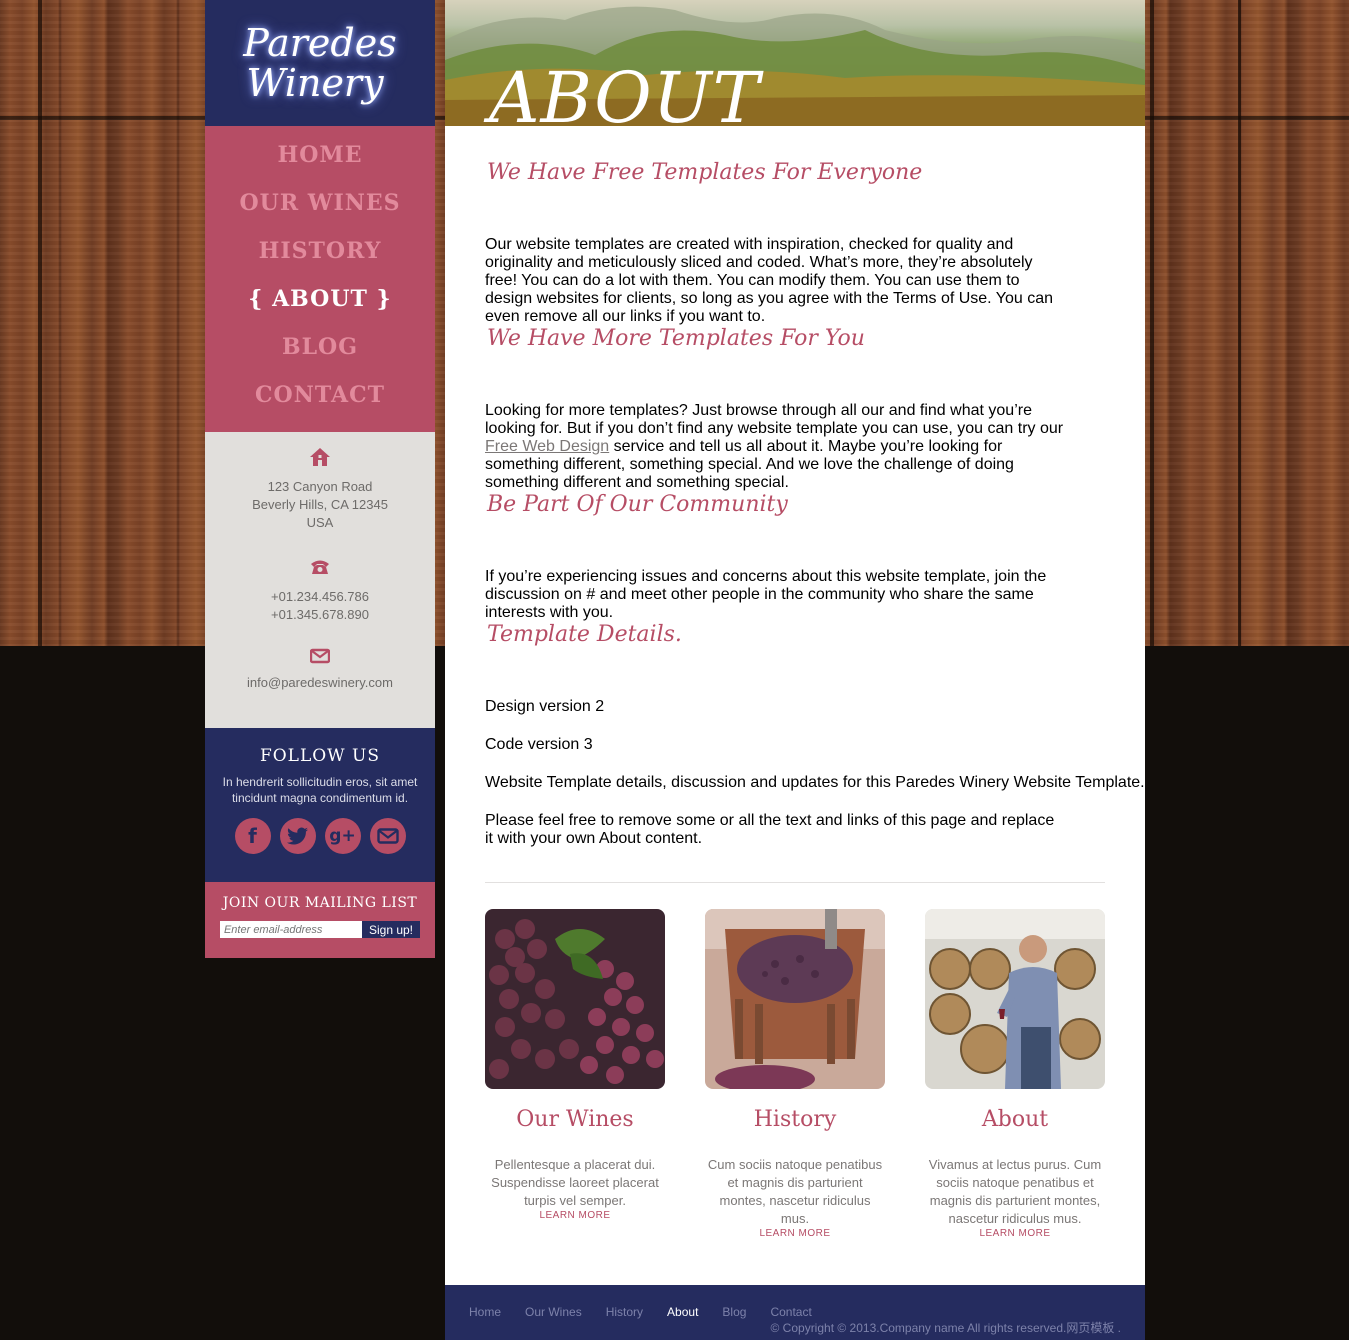  I want to click on footer-link-about: About, so click(682, 1312).